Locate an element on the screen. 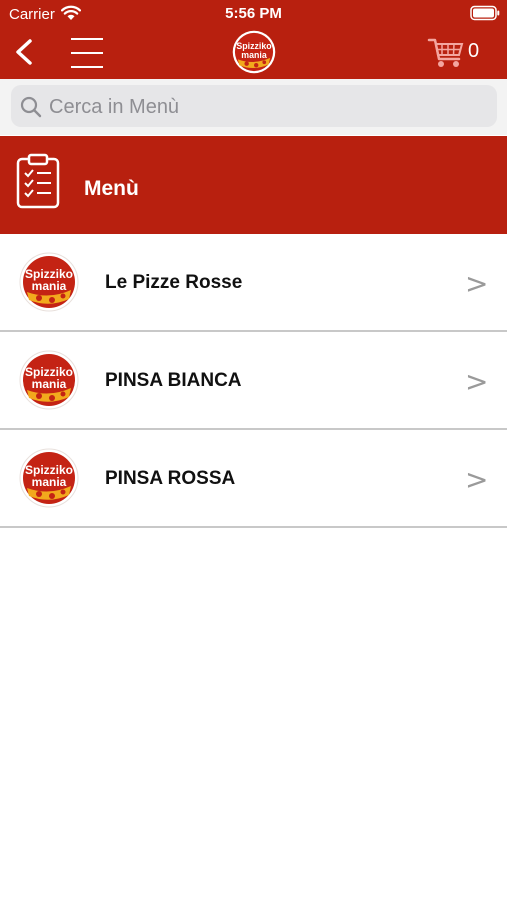 This screenshot has height=900, width=507. app-header: Carrier 5:56 PM Spizziko mania 0 is located at coordinates (253, 39).